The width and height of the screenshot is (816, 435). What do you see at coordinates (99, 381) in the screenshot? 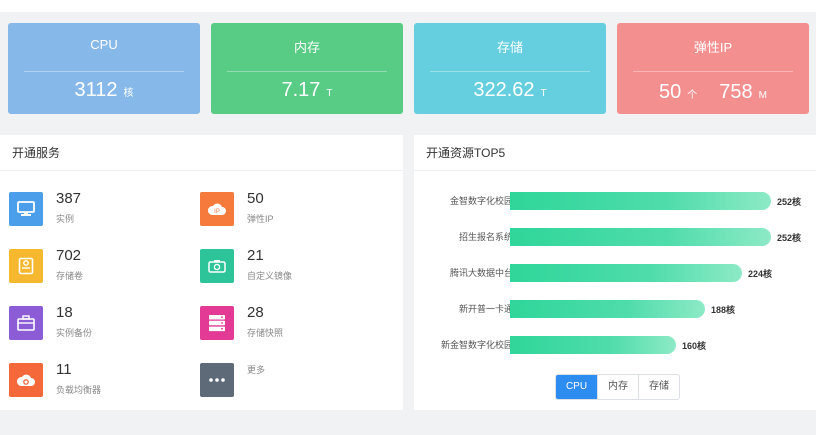
I see `service-load-balancers: 11 负载均衡器` at bounding box center [99, 381].